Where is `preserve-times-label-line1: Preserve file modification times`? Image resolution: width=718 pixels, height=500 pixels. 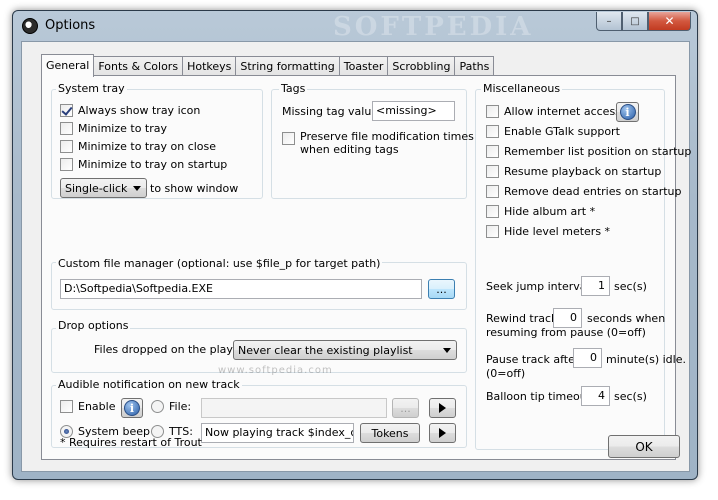
preserve-times-label-line1: Preserve file modification times is located at coordinates (387, 136).